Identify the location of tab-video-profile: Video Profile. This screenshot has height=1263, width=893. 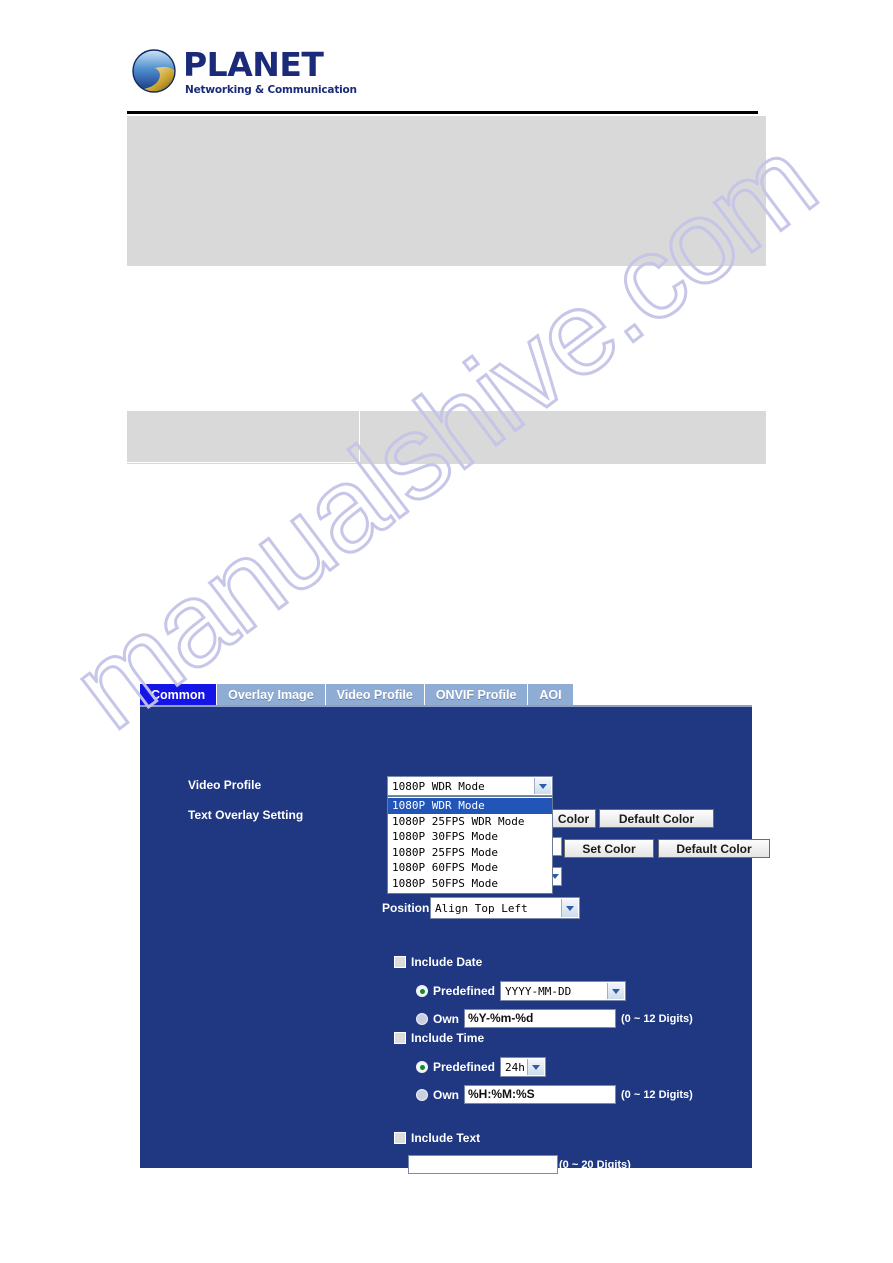
(375, 694).